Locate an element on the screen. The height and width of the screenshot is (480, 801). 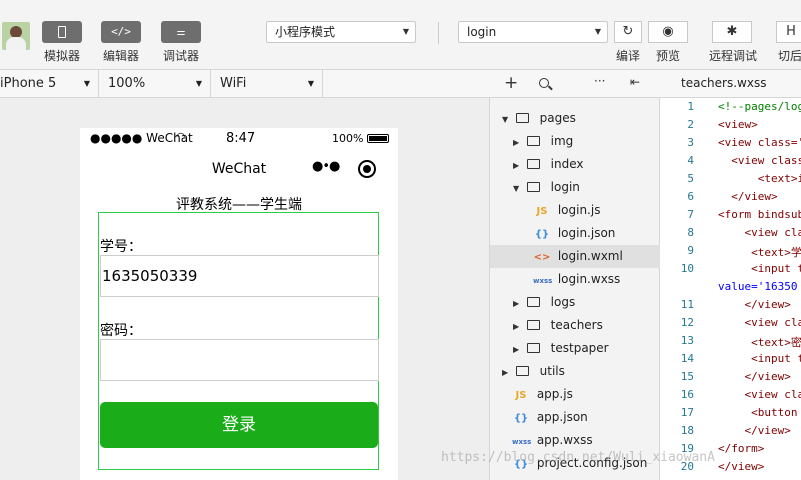
eye-icon: ◉ is located at coordinates (668, 31).